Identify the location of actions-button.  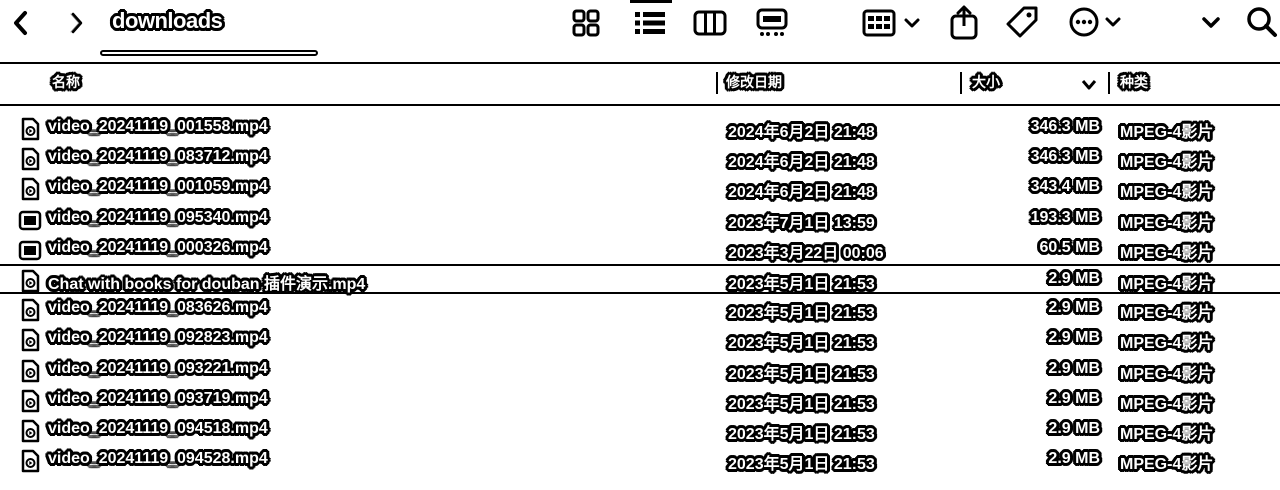
(1098, 22).